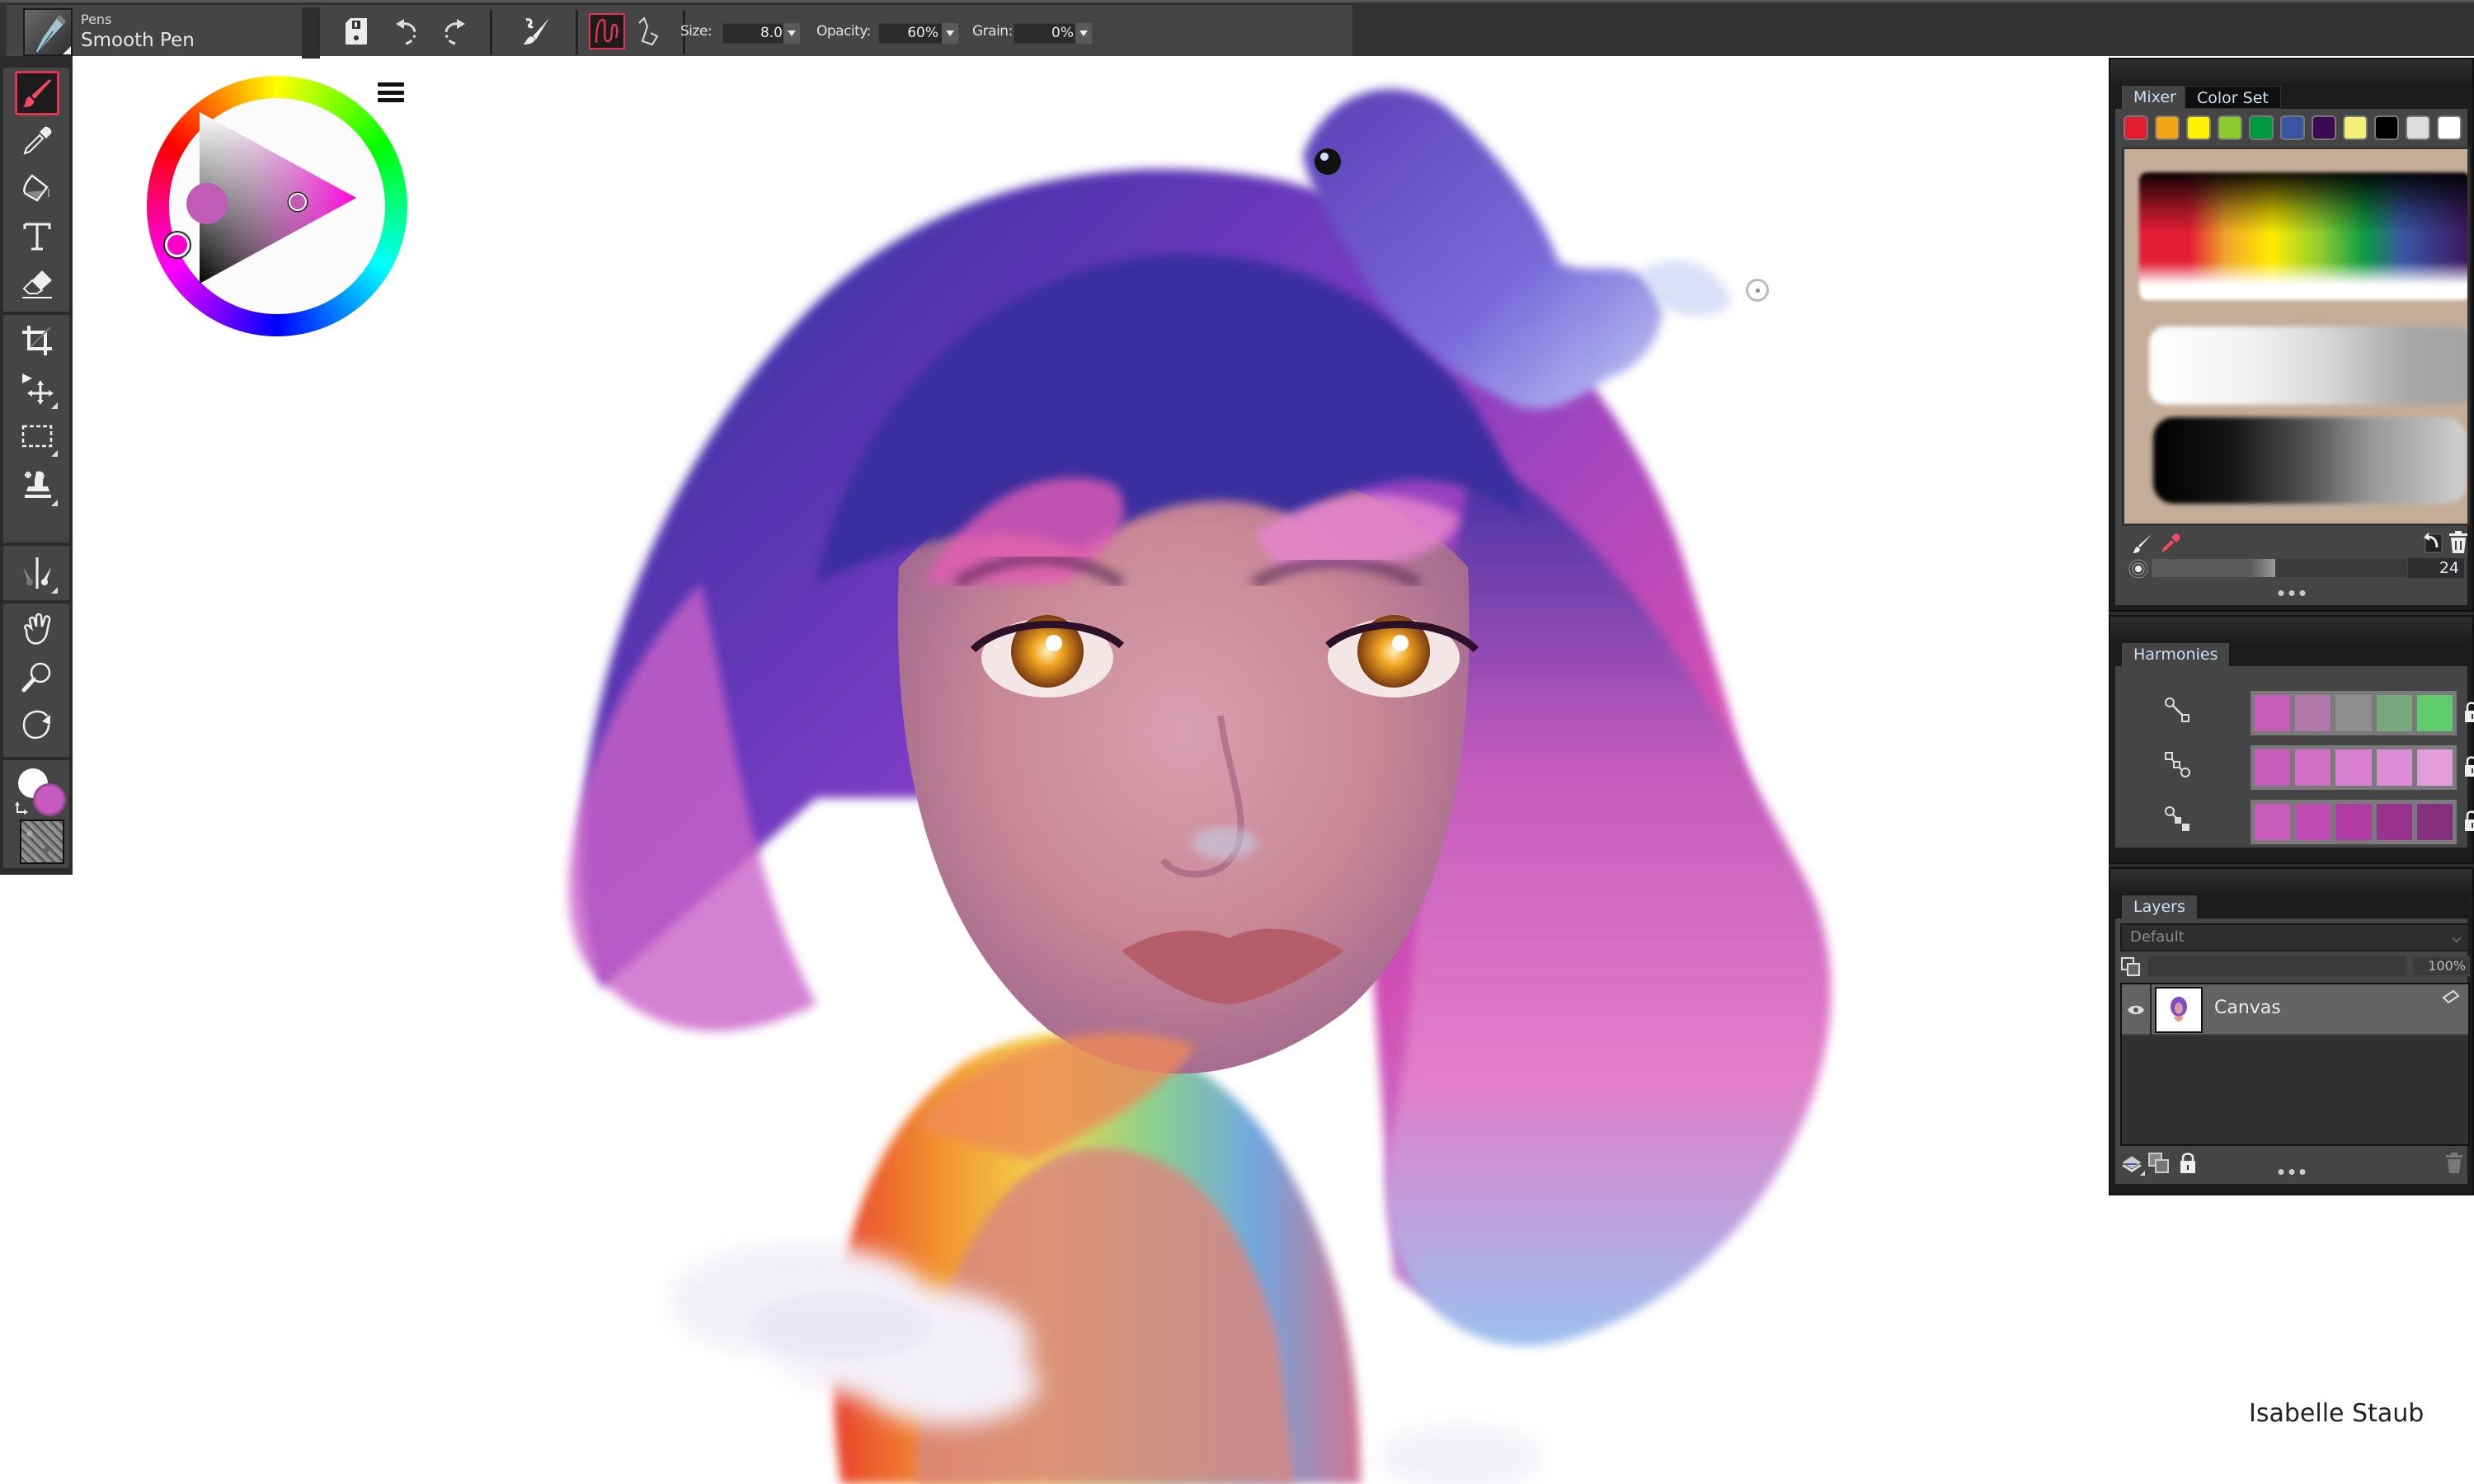  I want to click on straight-line-strokes-button, so click(648, 31).